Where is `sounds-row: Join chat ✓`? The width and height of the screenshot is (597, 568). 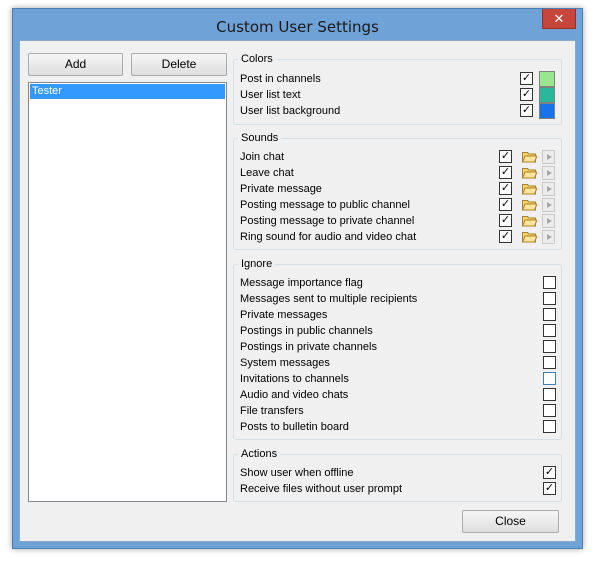 sounds-row: Join chat ✓ is located at coordinates (400, 157).